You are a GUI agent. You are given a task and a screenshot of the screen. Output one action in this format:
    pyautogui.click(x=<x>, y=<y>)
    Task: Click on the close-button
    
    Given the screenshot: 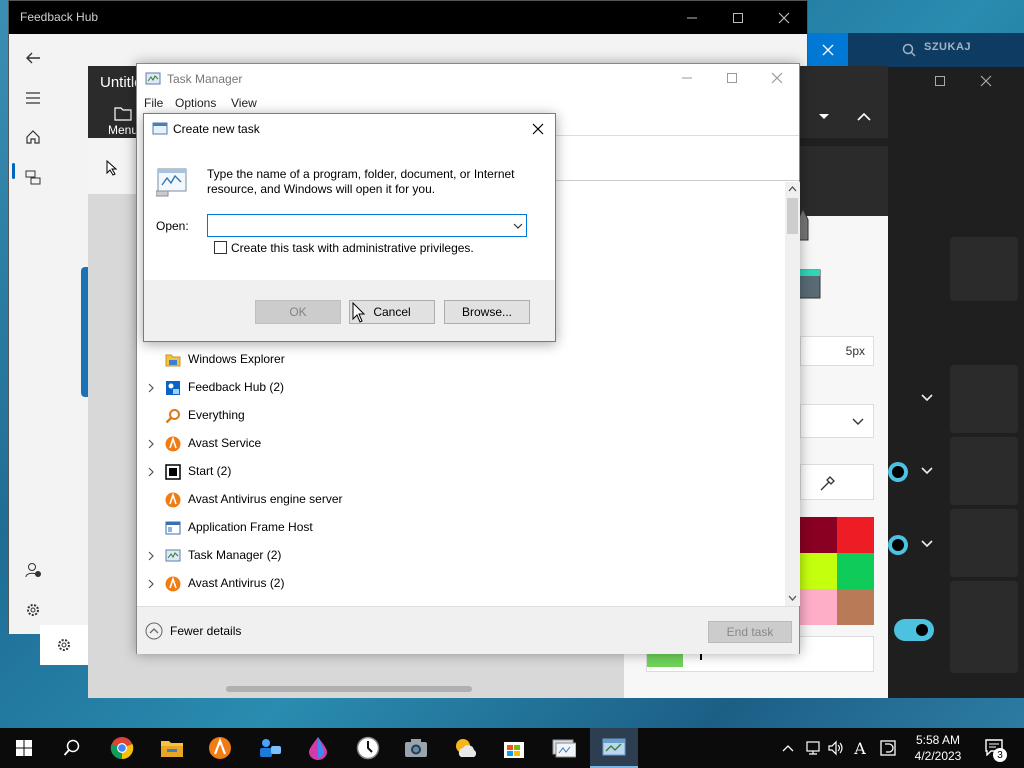 What is the action you would take?
    pyautogui.click(x=784, y=17)
    